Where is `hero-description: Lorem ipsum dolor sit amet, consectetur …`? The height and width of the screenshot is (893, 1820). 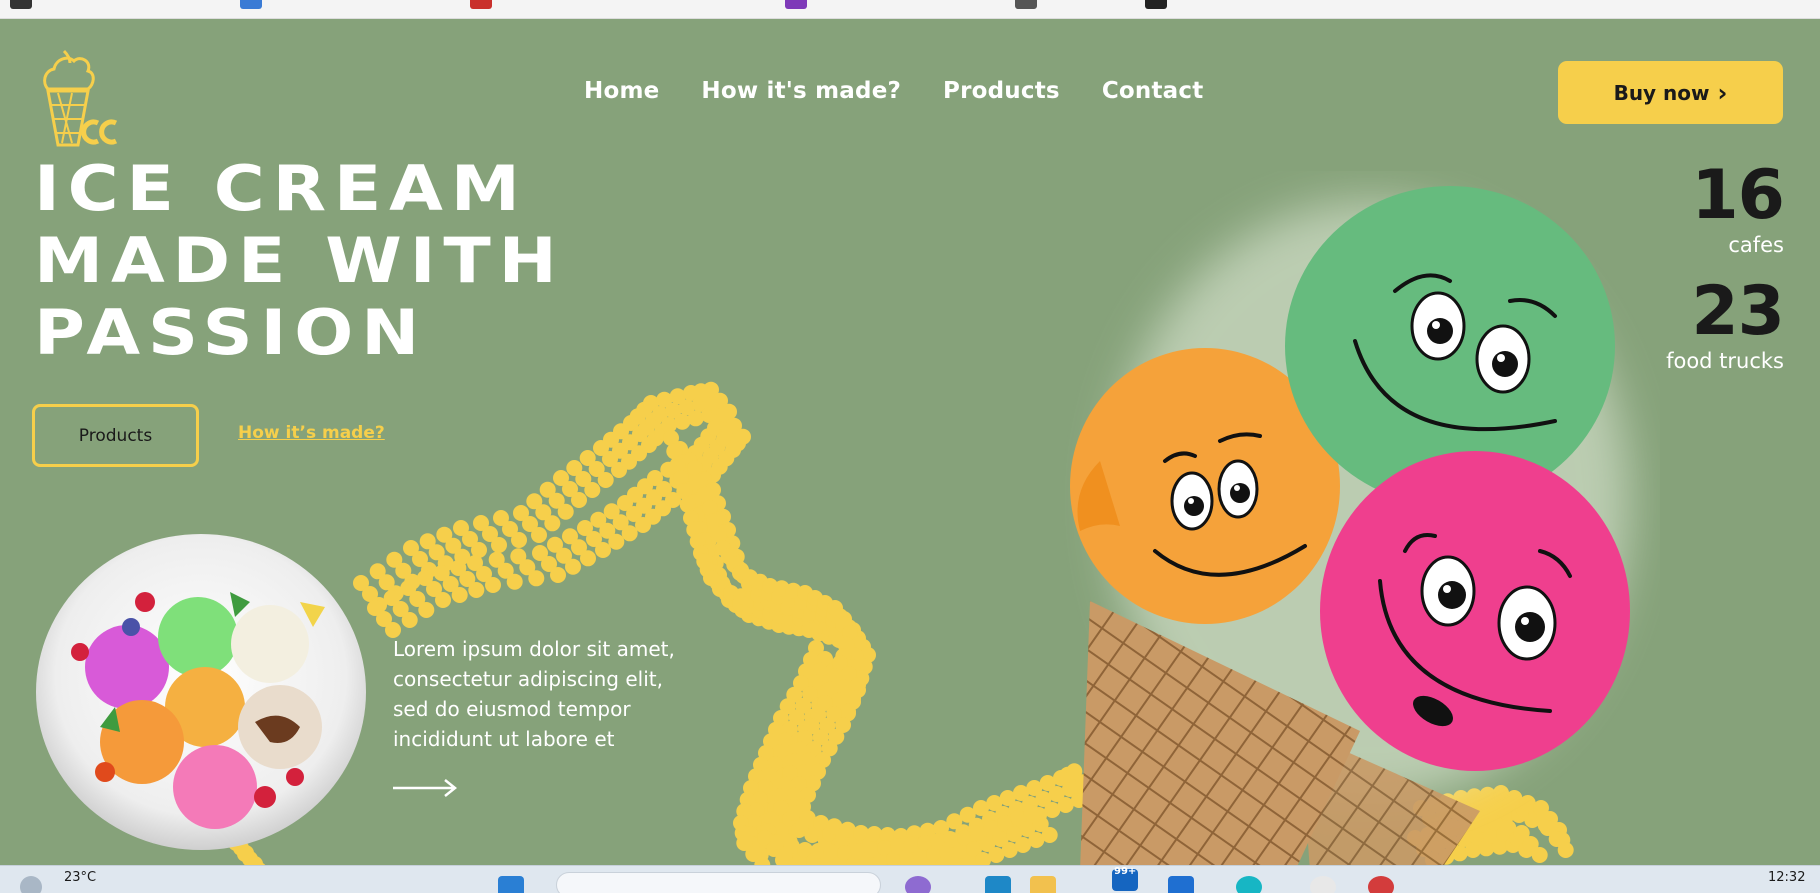 hero-description: Lorem ipsum dolor sit amet, consectetur … is located at coordinates (558, 694).